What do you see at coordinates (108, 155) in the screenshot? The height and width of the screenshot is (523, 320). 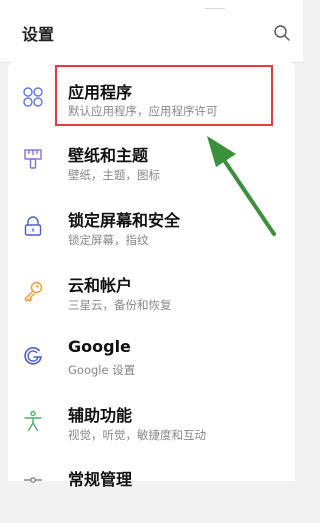 I see `settings-item-title: 壁纸和主题` at bounding box center [108, 155].